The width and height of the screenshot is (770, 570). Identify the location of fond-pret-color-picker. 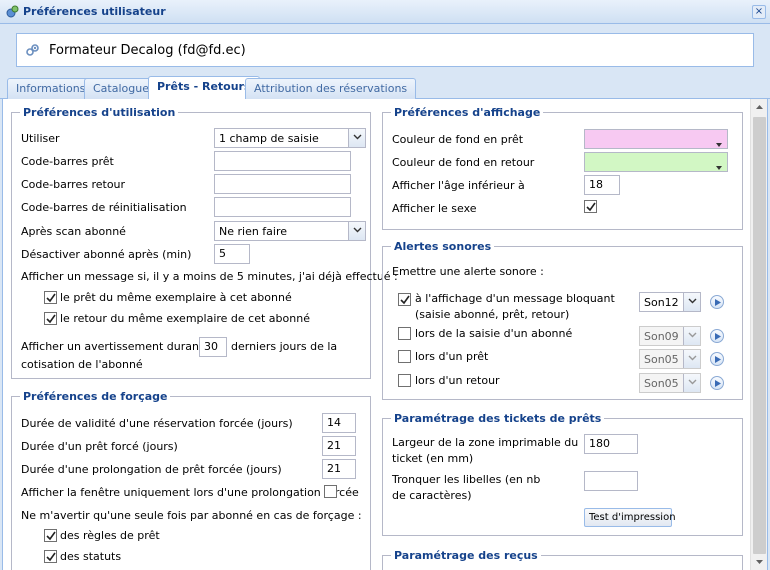
(656, 139).